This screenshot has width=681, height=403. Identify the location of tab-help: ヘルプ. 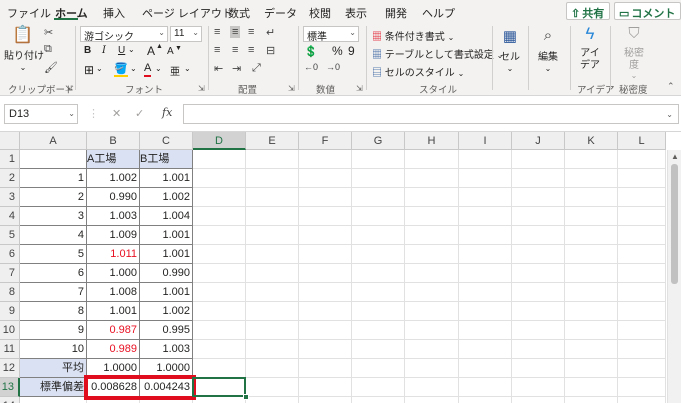
(438, 13).